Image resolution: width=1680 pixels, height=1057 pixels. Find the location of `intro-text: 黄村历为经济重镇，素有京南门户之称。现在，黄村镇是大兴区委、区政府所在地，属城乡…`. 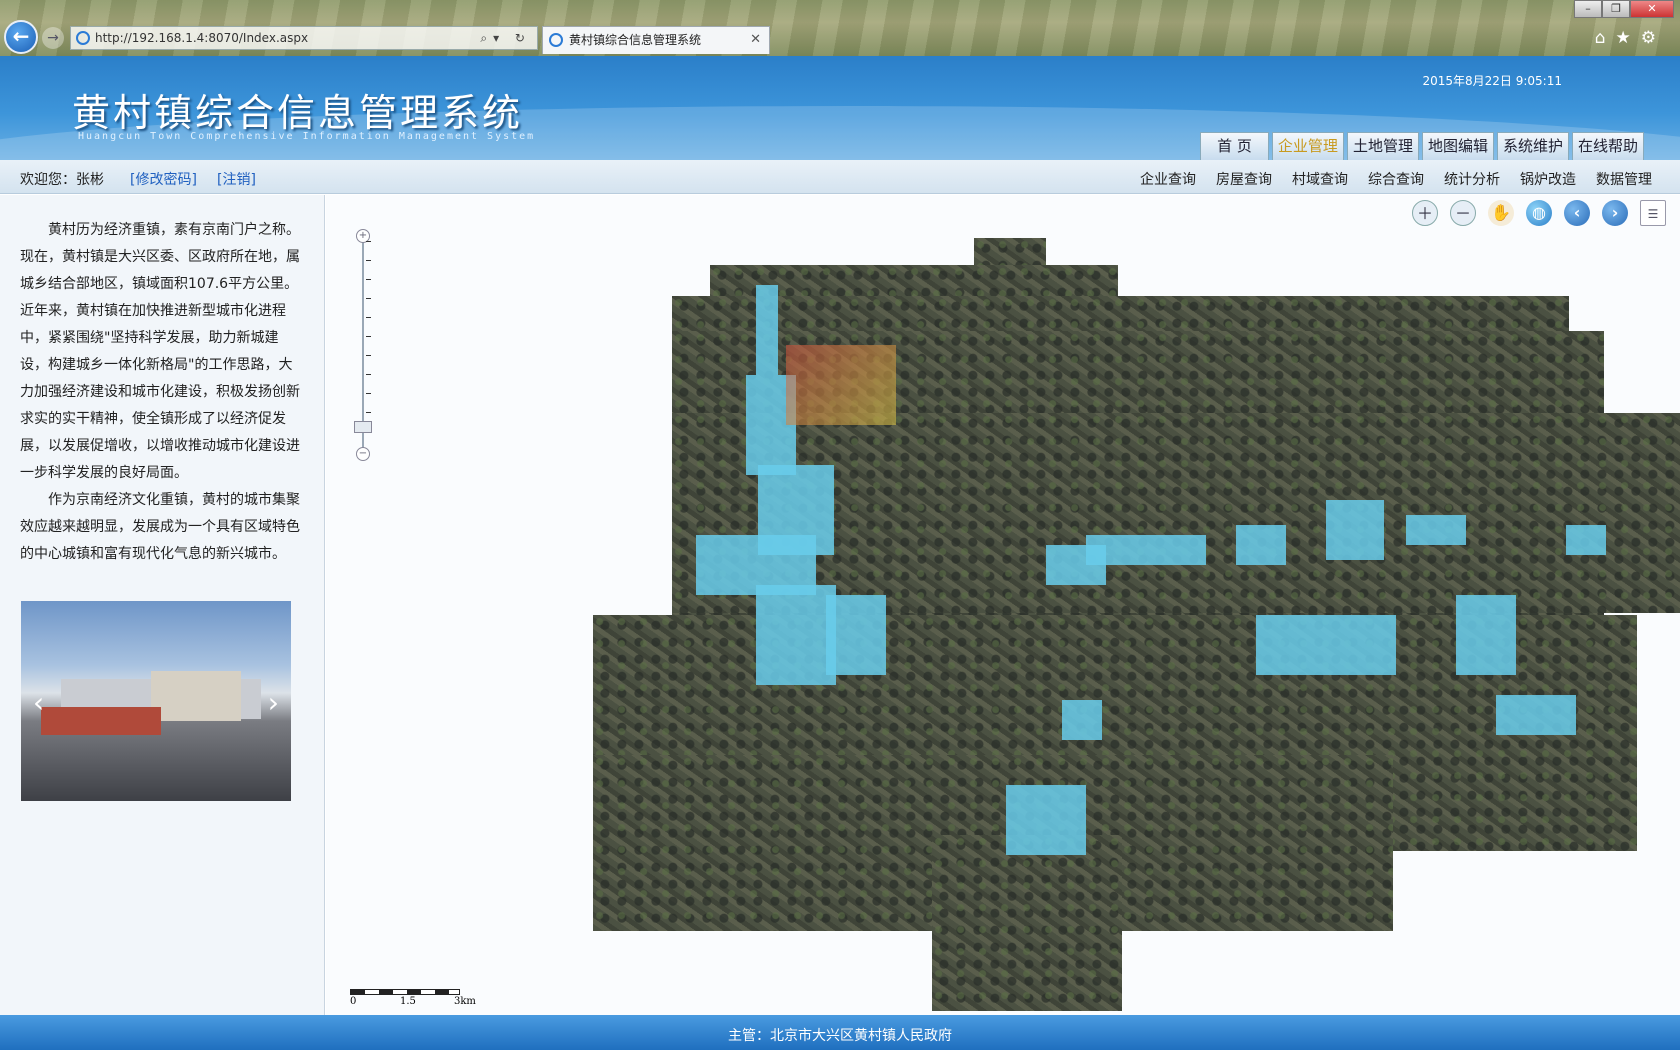

intro-text: 黄村历为经济重镇，素有京南门户之称。现在，黄村镇是大兴区委、区政府所在地，属城乡… is located at coordinates (162, 392).